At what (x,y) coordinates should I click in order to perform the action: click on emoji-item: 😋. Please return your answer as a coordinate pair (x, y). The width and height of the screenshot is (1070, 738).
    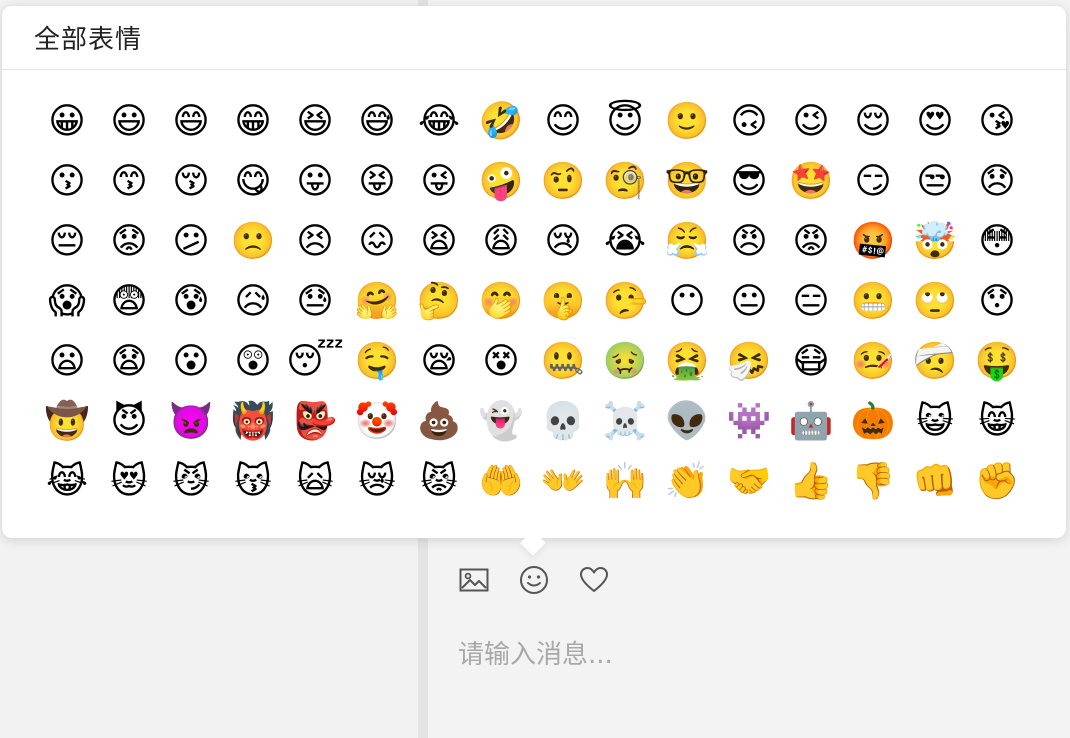
    Looking at the image, I should click on (253, 182).